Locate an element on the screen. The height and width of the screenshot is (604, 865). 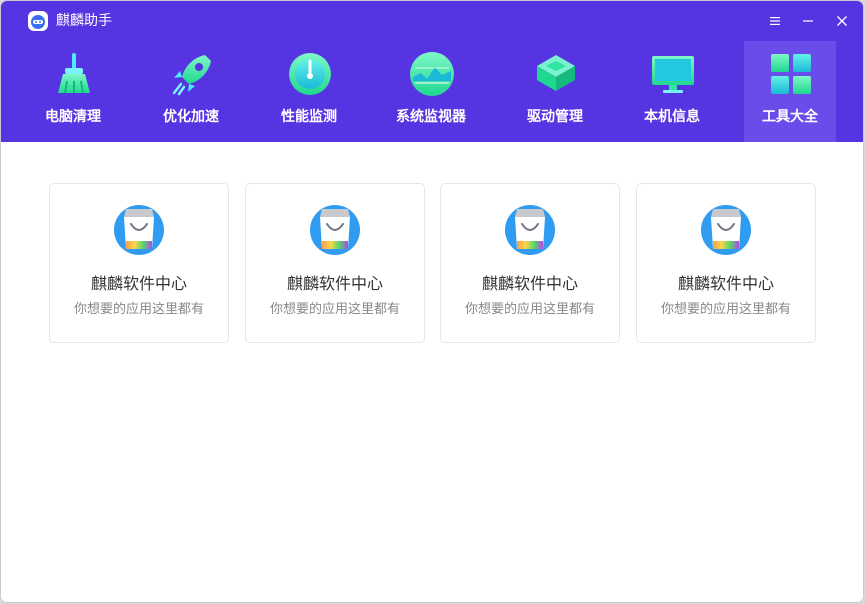
close-icon is located at coordinates (842, 21).